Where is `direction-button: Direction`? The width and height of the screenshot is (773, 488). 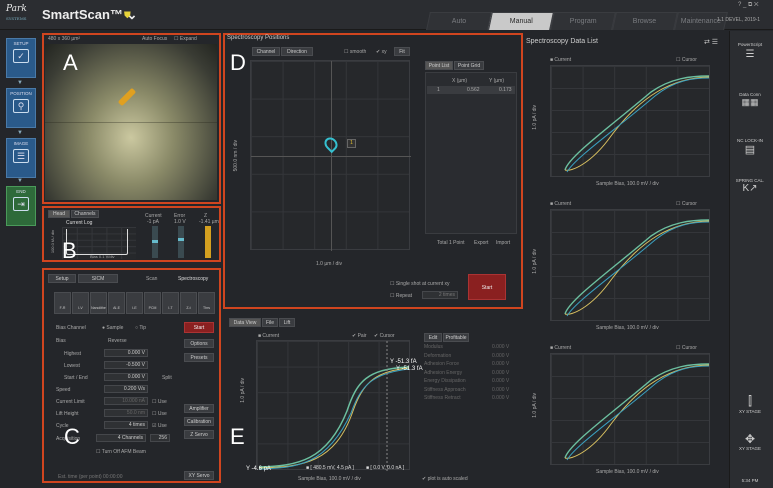 direction-button: Direction is located at coordinates (297, 51).